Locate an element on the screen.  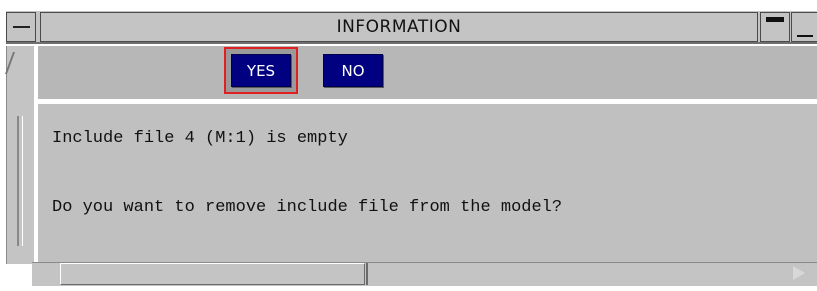
minimize-button is located at coordinates (804, 27).